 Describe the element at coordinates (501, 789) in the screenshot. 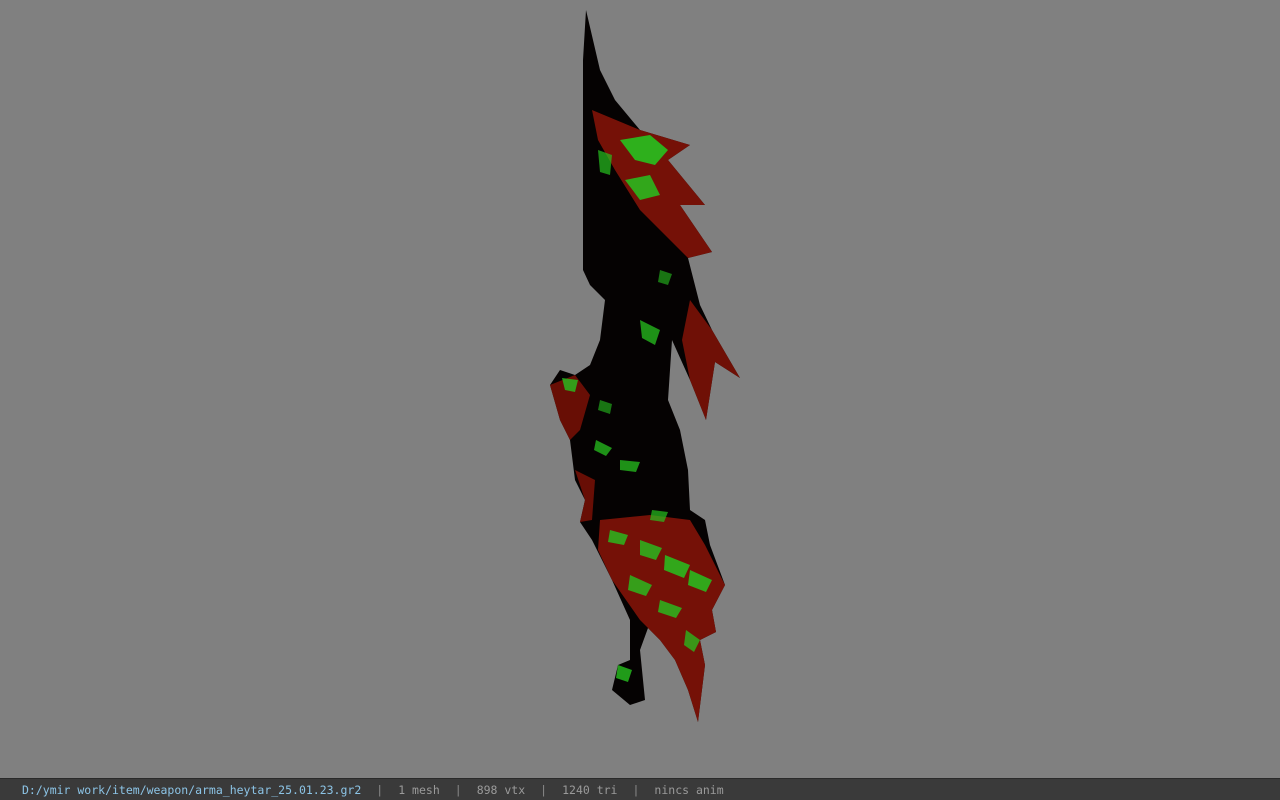

I see `vertex-count: 898 vtx` at that location.